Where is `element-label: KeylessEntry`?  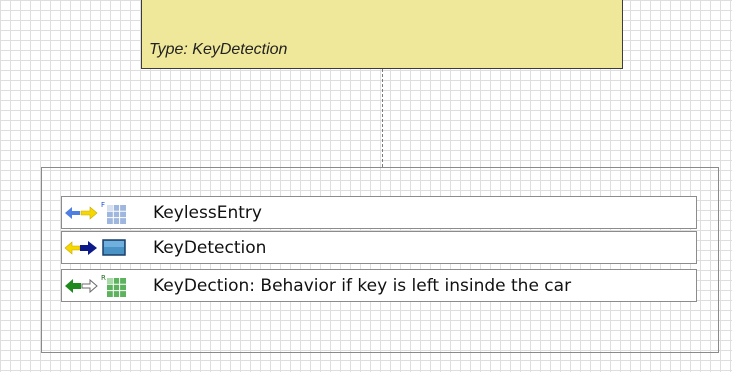
element-label: KeylessEntry is located at coordinates (207, 213).